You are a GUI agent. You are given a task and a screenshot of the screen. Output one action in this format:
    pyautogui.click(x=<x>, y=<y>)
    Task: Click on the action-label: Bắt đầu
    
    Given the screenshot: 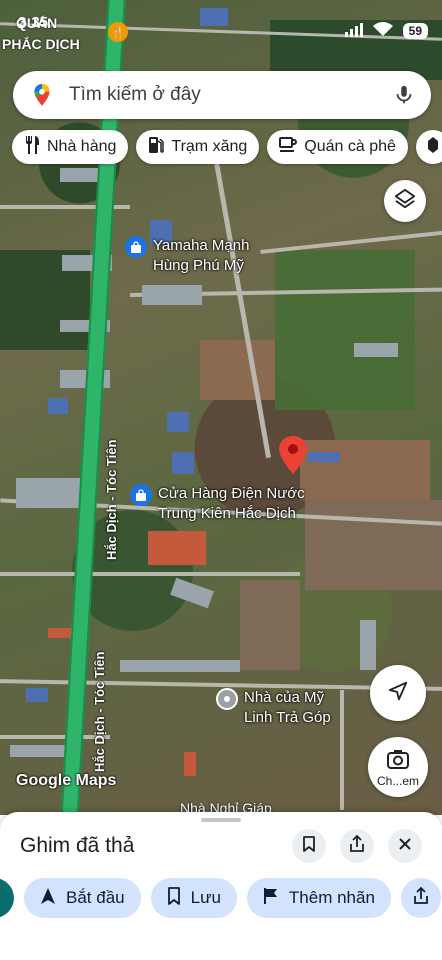 What is the action you would take?
    pyautogui.click(x=95, y=897)
    